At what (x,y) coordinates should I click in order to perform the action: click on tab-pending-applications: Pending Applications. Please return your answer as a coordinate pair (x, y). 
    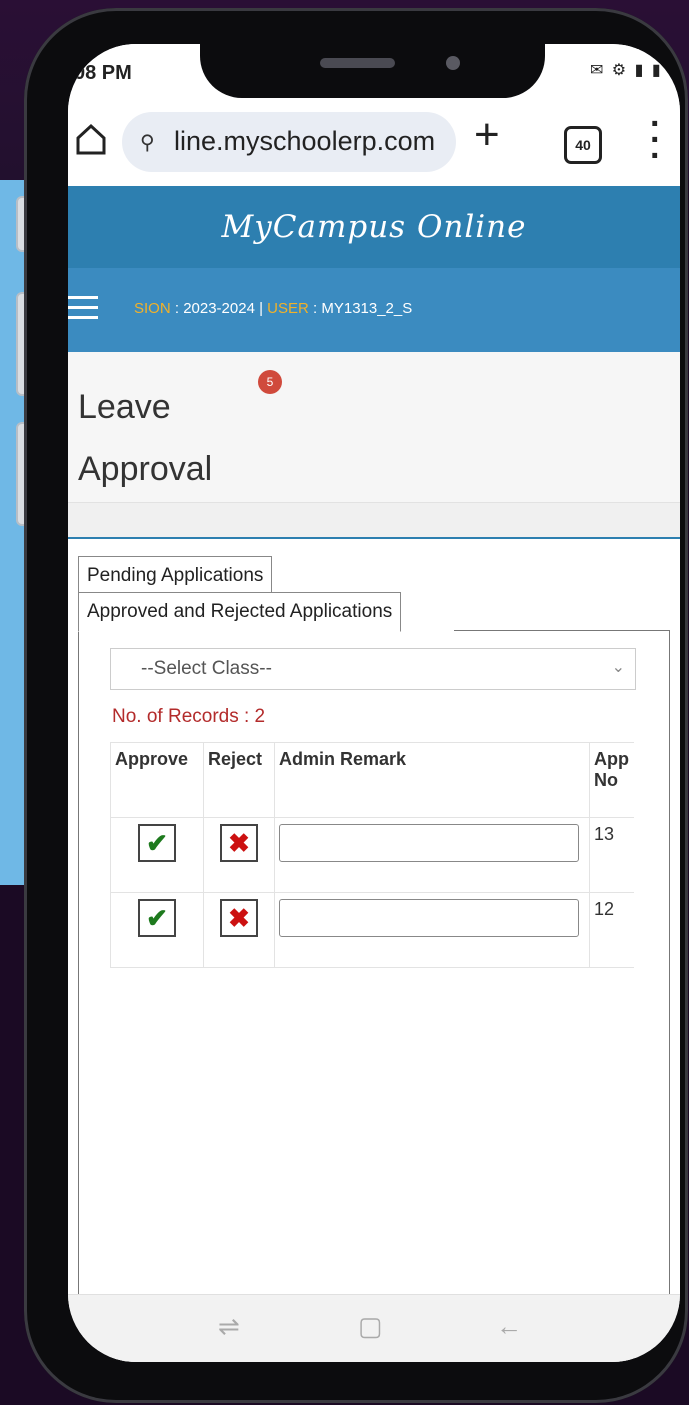
    Looking at the image, I should click on (175, 576).